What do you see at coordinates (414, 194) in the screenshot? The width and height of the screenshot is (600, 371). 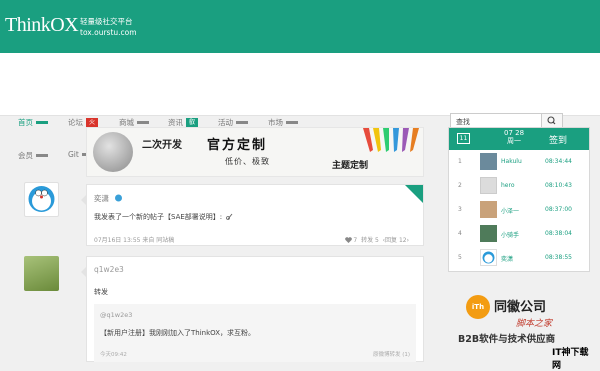 I see `pin-badge` at bounding box center [414, 194].